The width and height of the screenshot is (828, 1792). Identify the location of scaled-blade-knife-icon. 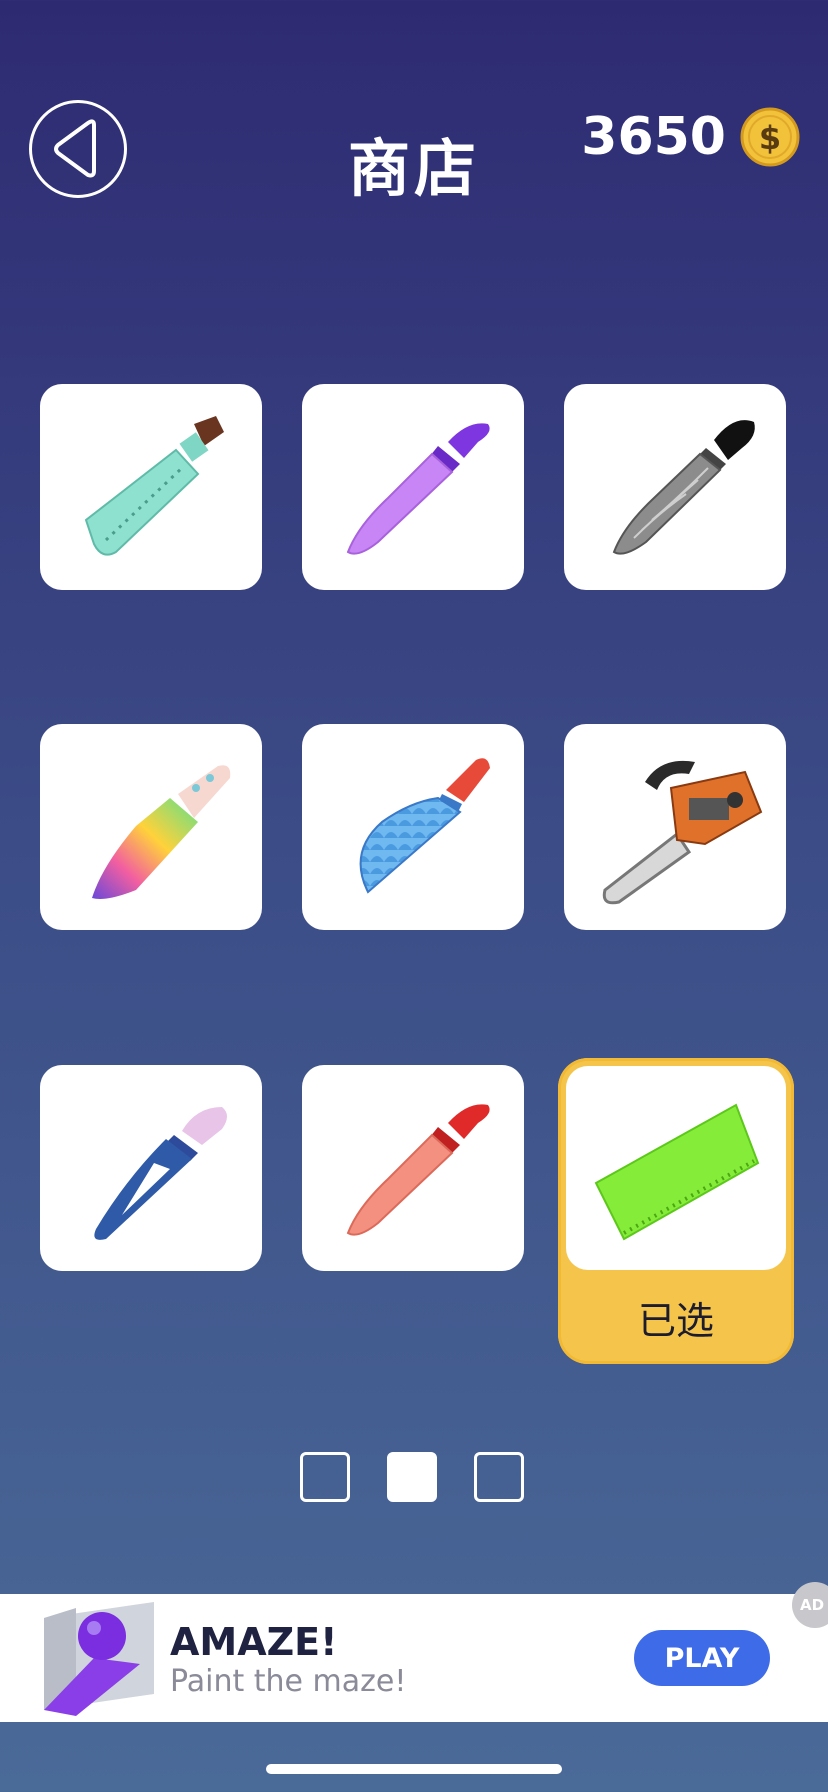
(424, 826).